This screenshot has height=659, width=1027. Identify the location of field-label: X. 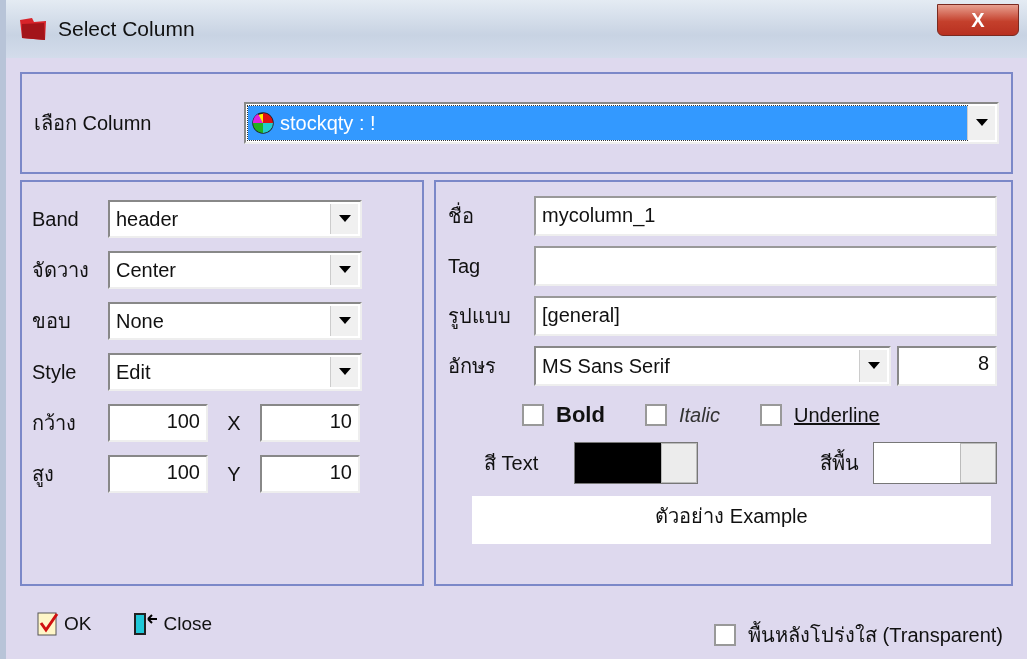
(234, 423).